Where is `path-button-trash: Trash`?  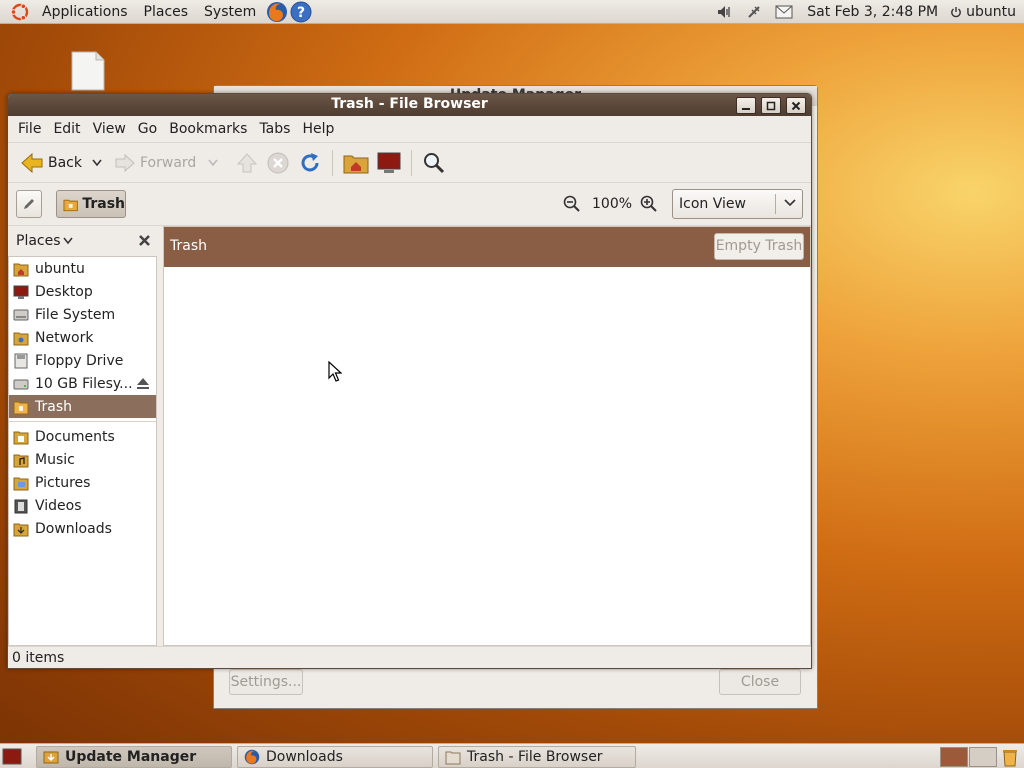 path-button-trash: Trash is located at coordinates (91, 204).